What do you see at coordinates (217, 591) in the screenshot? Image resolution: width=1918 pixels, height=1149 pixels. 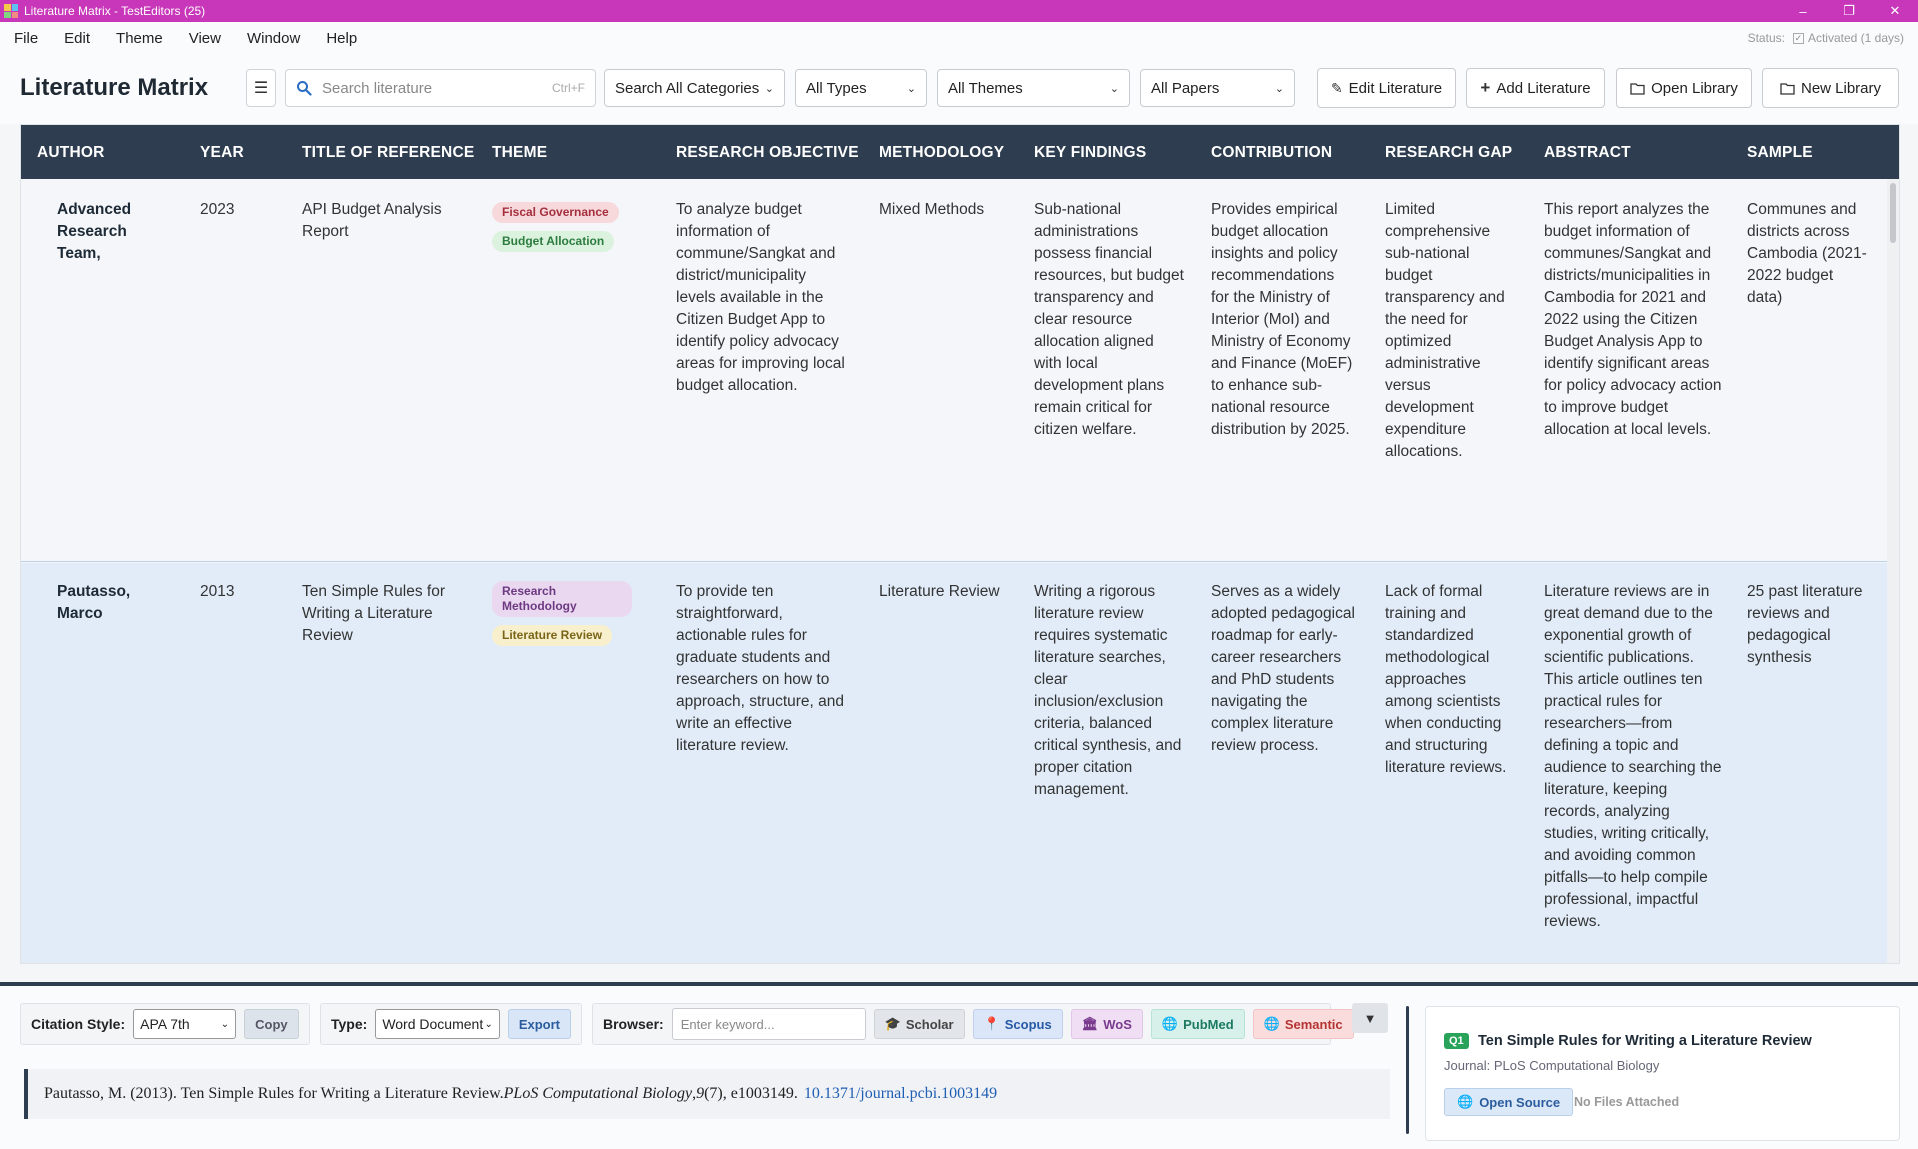 I see `cell-year: 2013` at bounding box center [217, 591].